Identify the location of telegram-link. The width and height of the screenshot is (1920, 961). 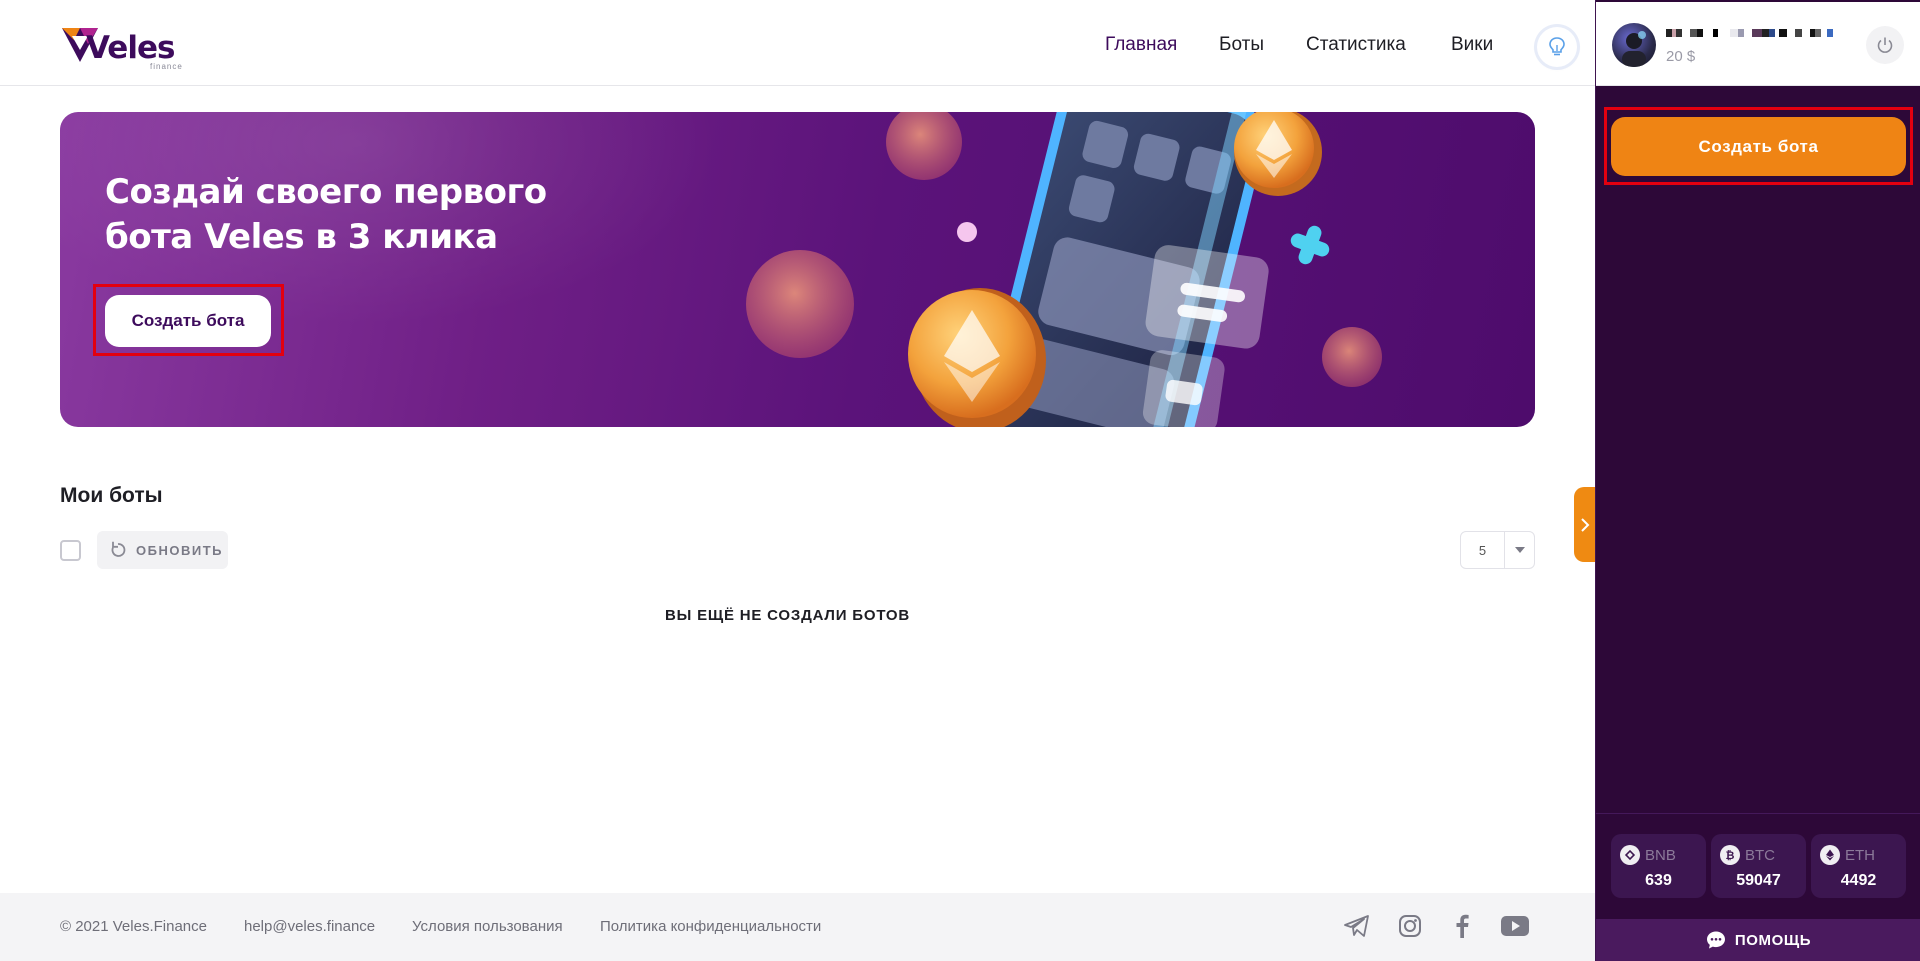
(1357, 926).